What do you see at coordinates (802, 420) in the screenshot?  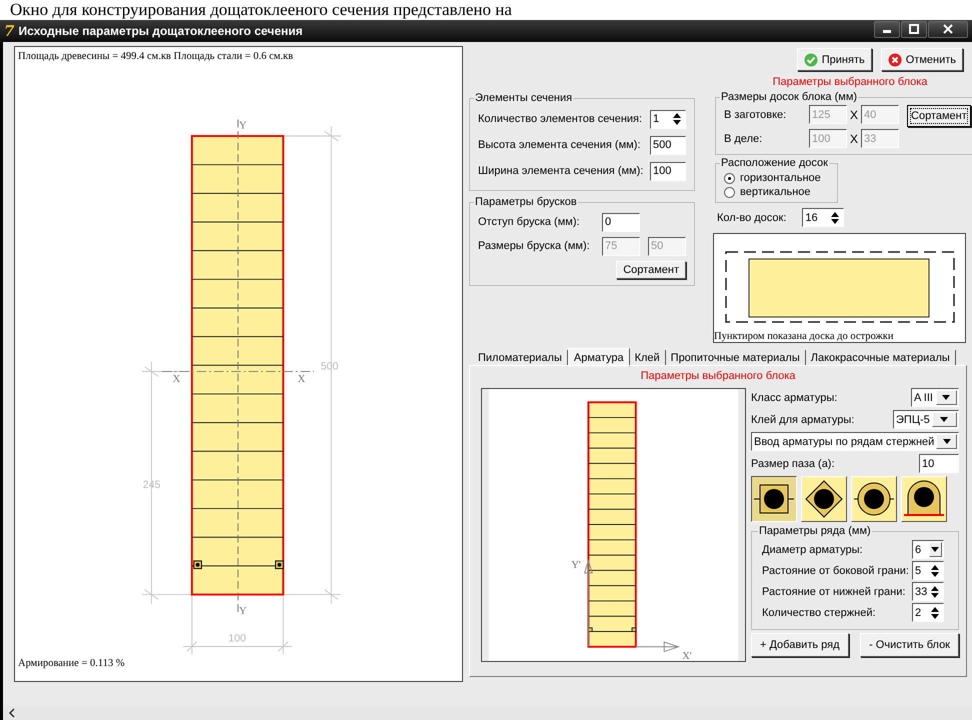 I see `field-label: Клей для арматуры:` at bounding box center [802, 420].